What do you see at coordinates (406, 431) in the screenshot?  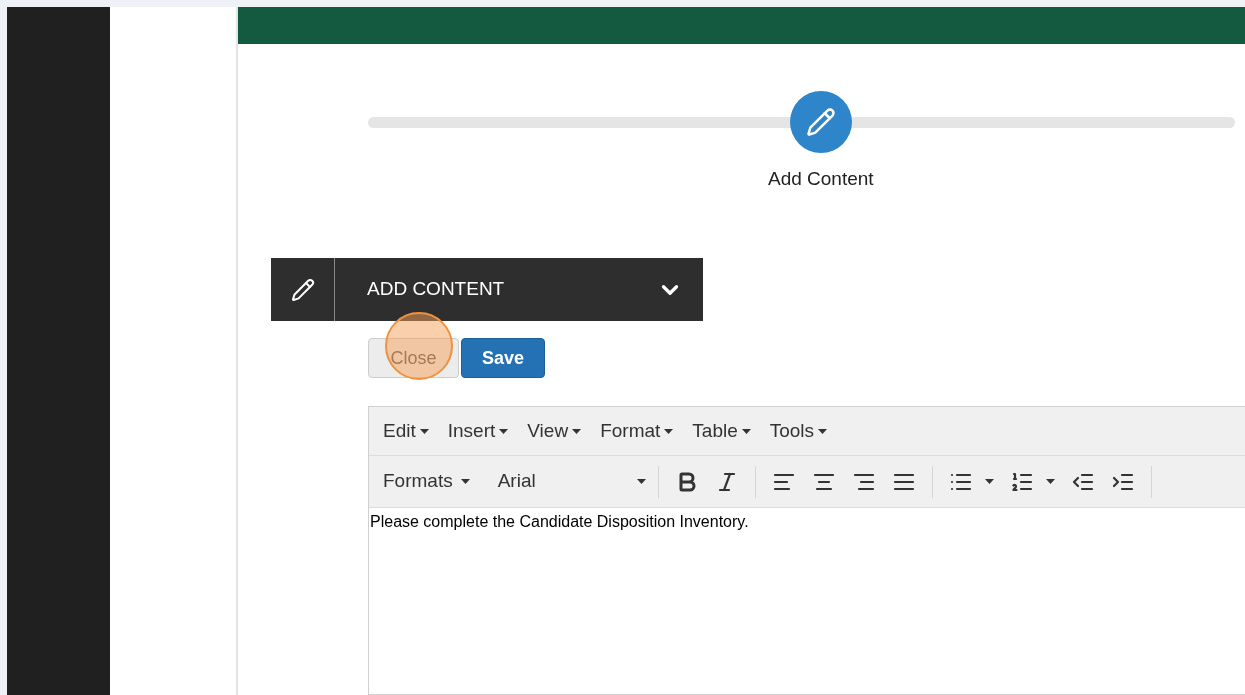 I see `menu-item: Edit` at bounding box center [406, 431].